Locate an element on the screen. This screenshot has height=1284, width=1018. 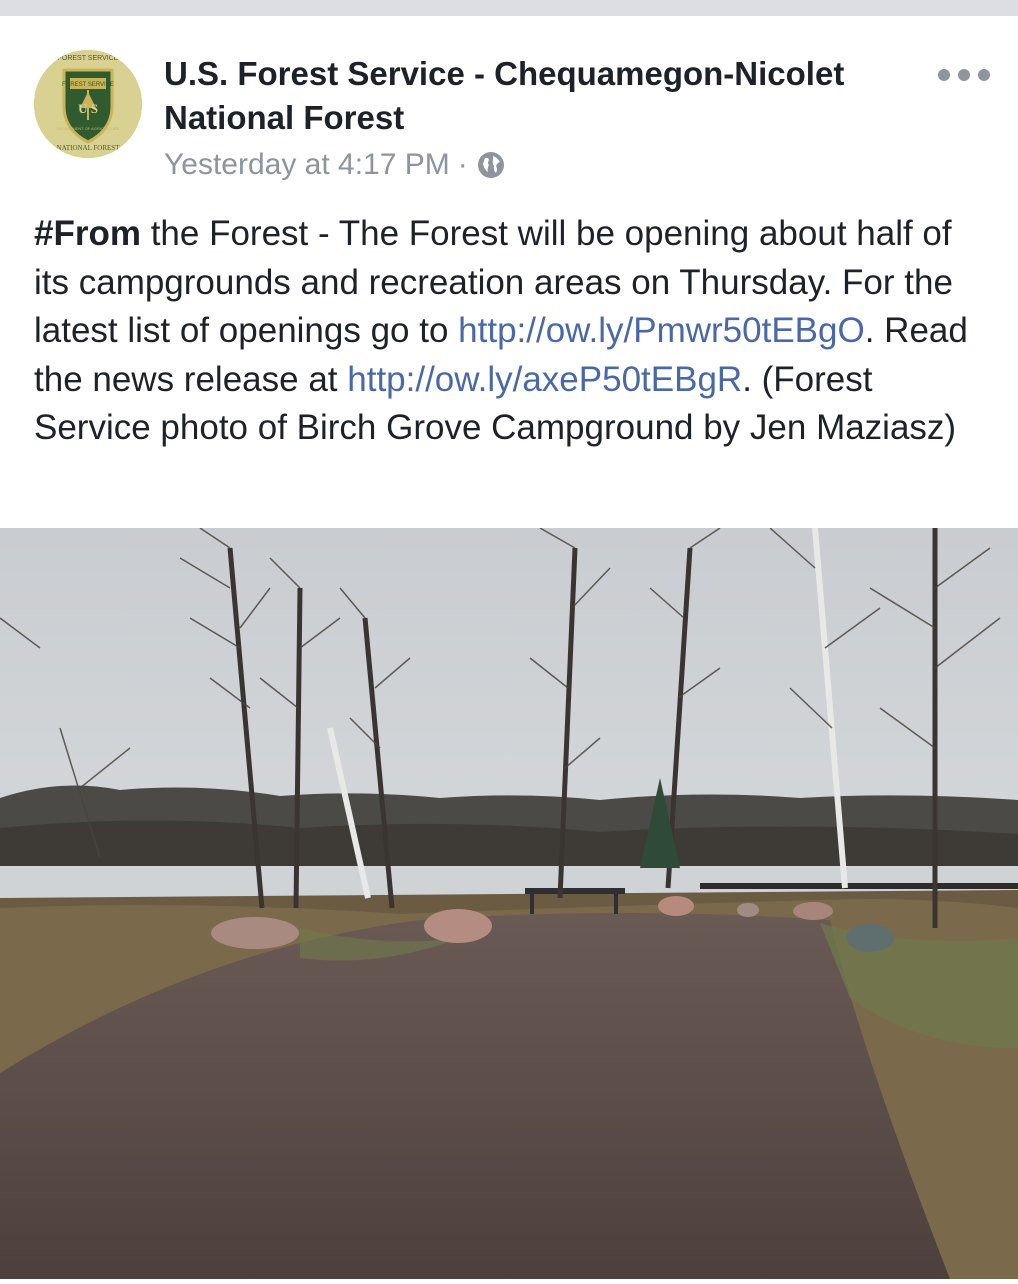
post-meta: Yesterday at 4:17 PM · is located at coordinates (335, 165).